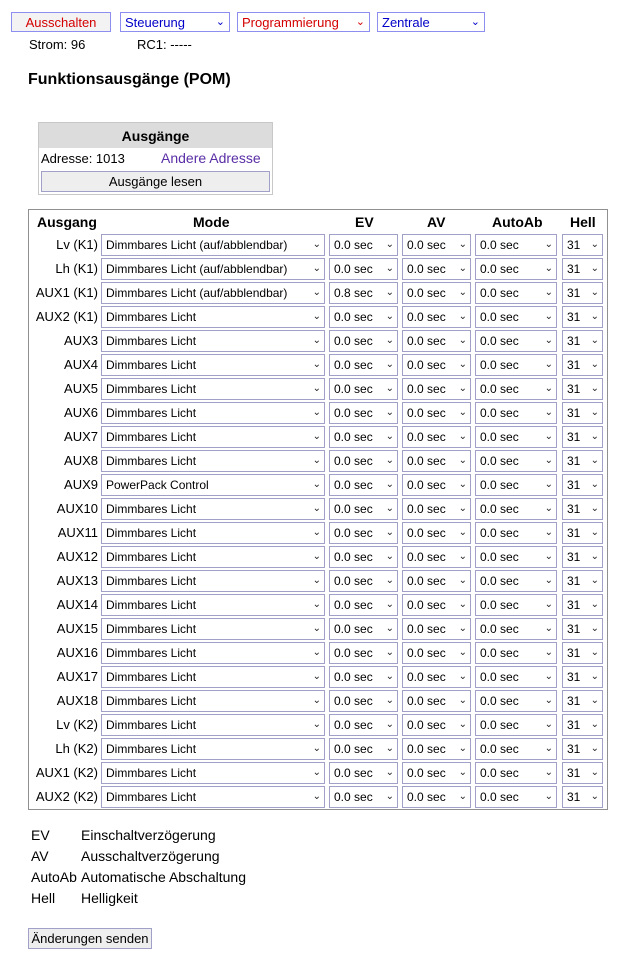 Image resolution: width=626 pixels, height=960 pixels. Describe the element at coordinates (155, 181) in the screenshot. I see `read-outputs-button: Ausgänge lesen` at that location.